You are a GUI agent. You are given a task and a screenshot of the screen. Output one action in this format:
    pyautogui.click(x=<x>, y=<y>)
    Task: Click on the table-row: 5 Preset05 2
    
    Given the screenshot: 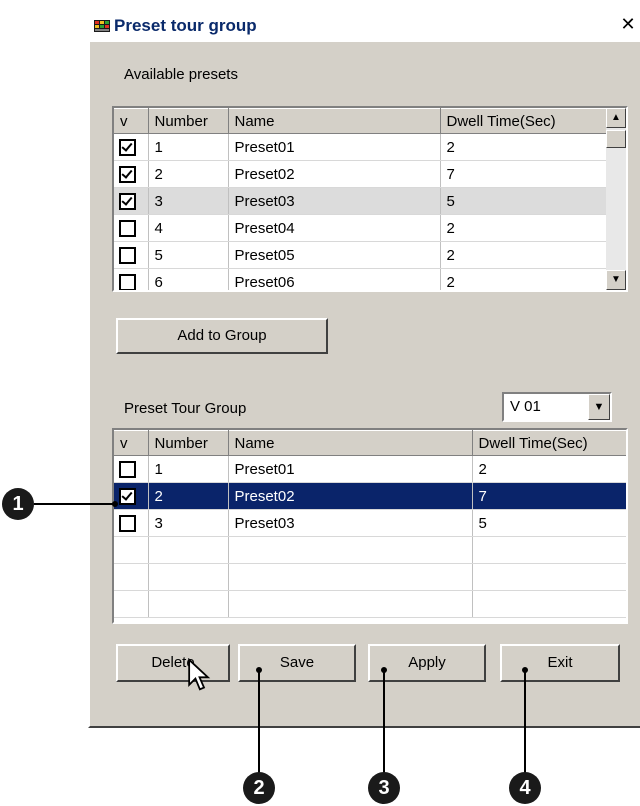 What is the action you would take?
    pyautogui.click(x=360, y=255)
    